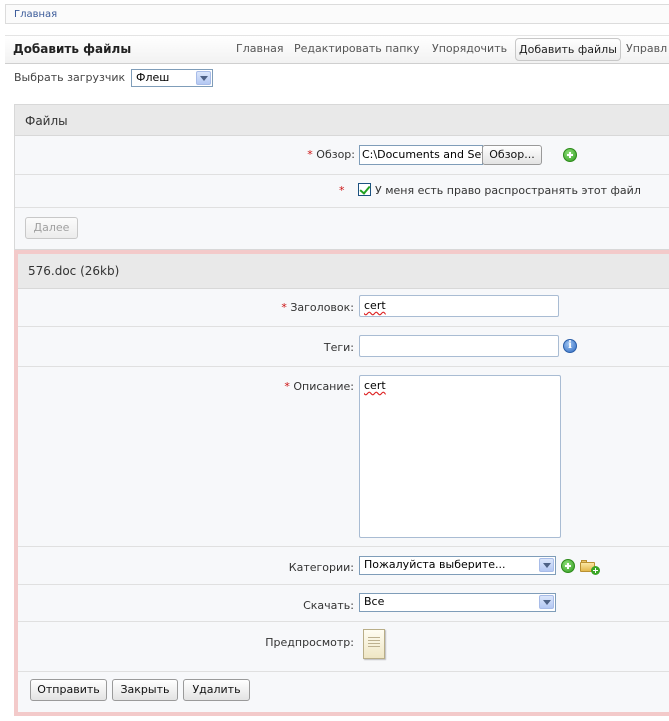  I want to click on tab-home: Главная, so click(260, 49).